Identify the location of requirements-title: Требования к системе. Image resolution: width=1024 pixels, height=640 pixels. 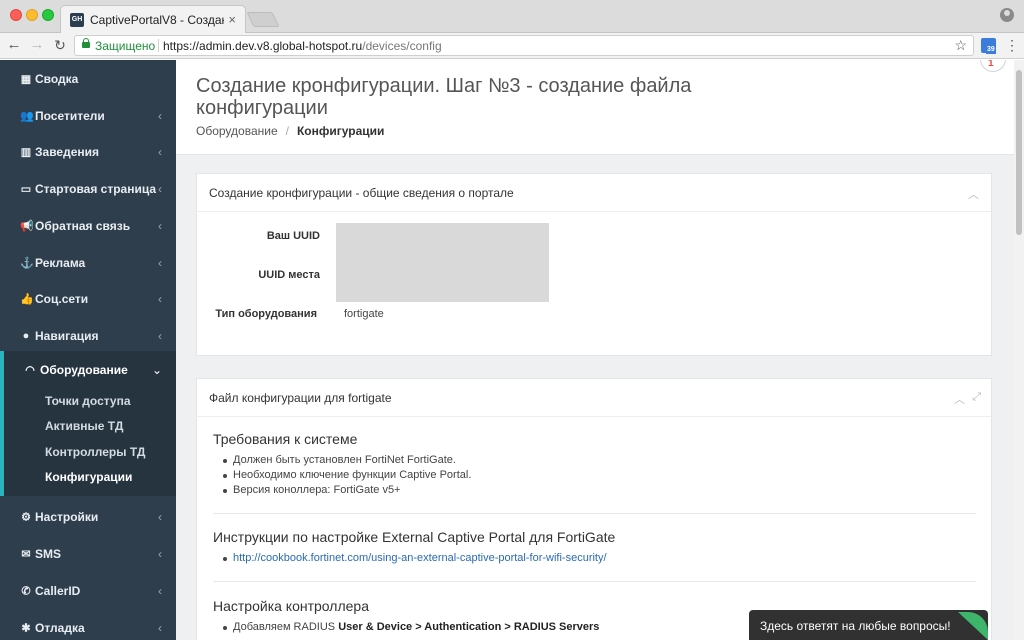
(285, 439).